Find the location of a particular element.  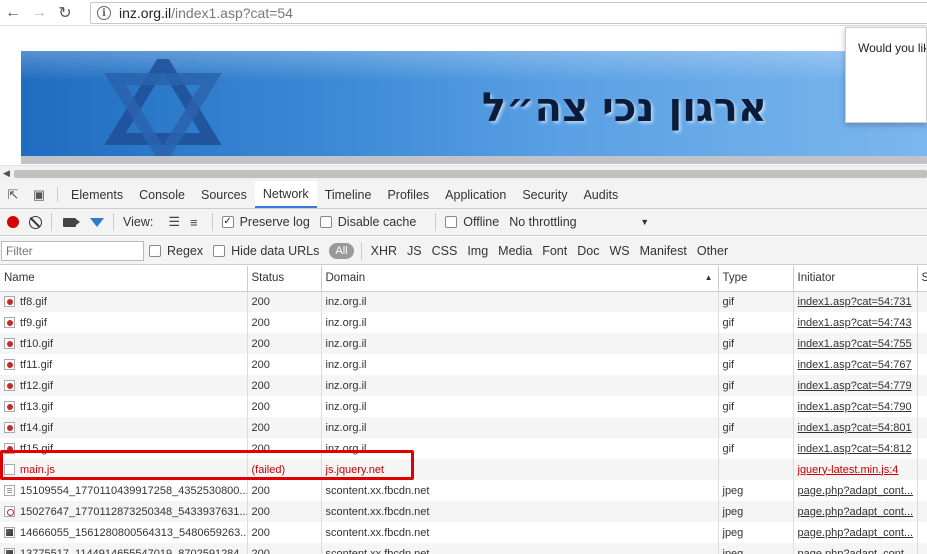

filter-input is located at coordinates (72, 250).